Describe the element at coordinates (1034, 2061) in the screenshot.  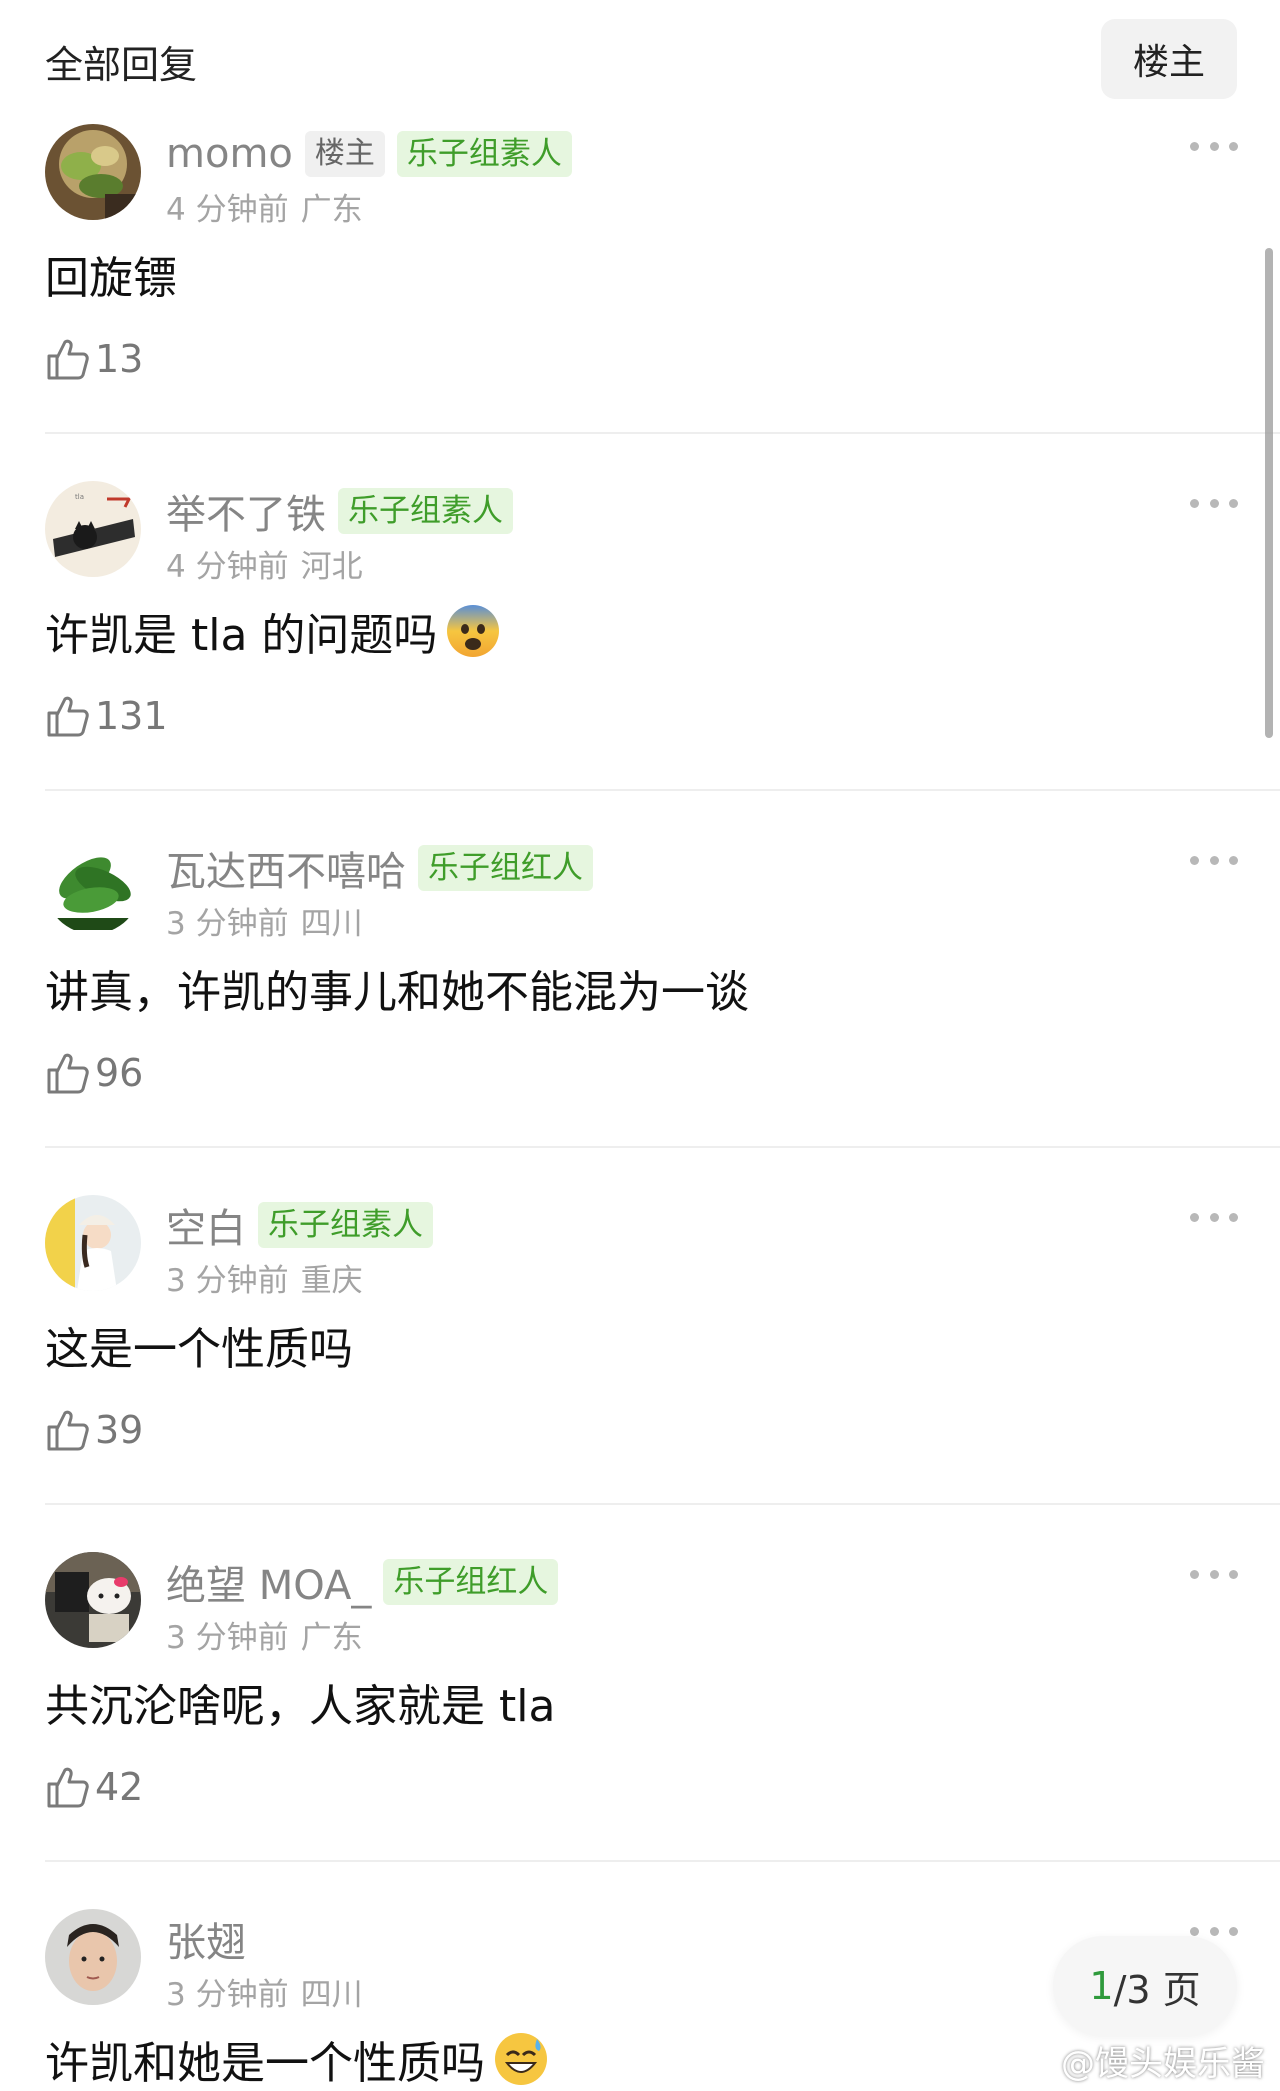
I see `weibo-logo-icon` at that location.